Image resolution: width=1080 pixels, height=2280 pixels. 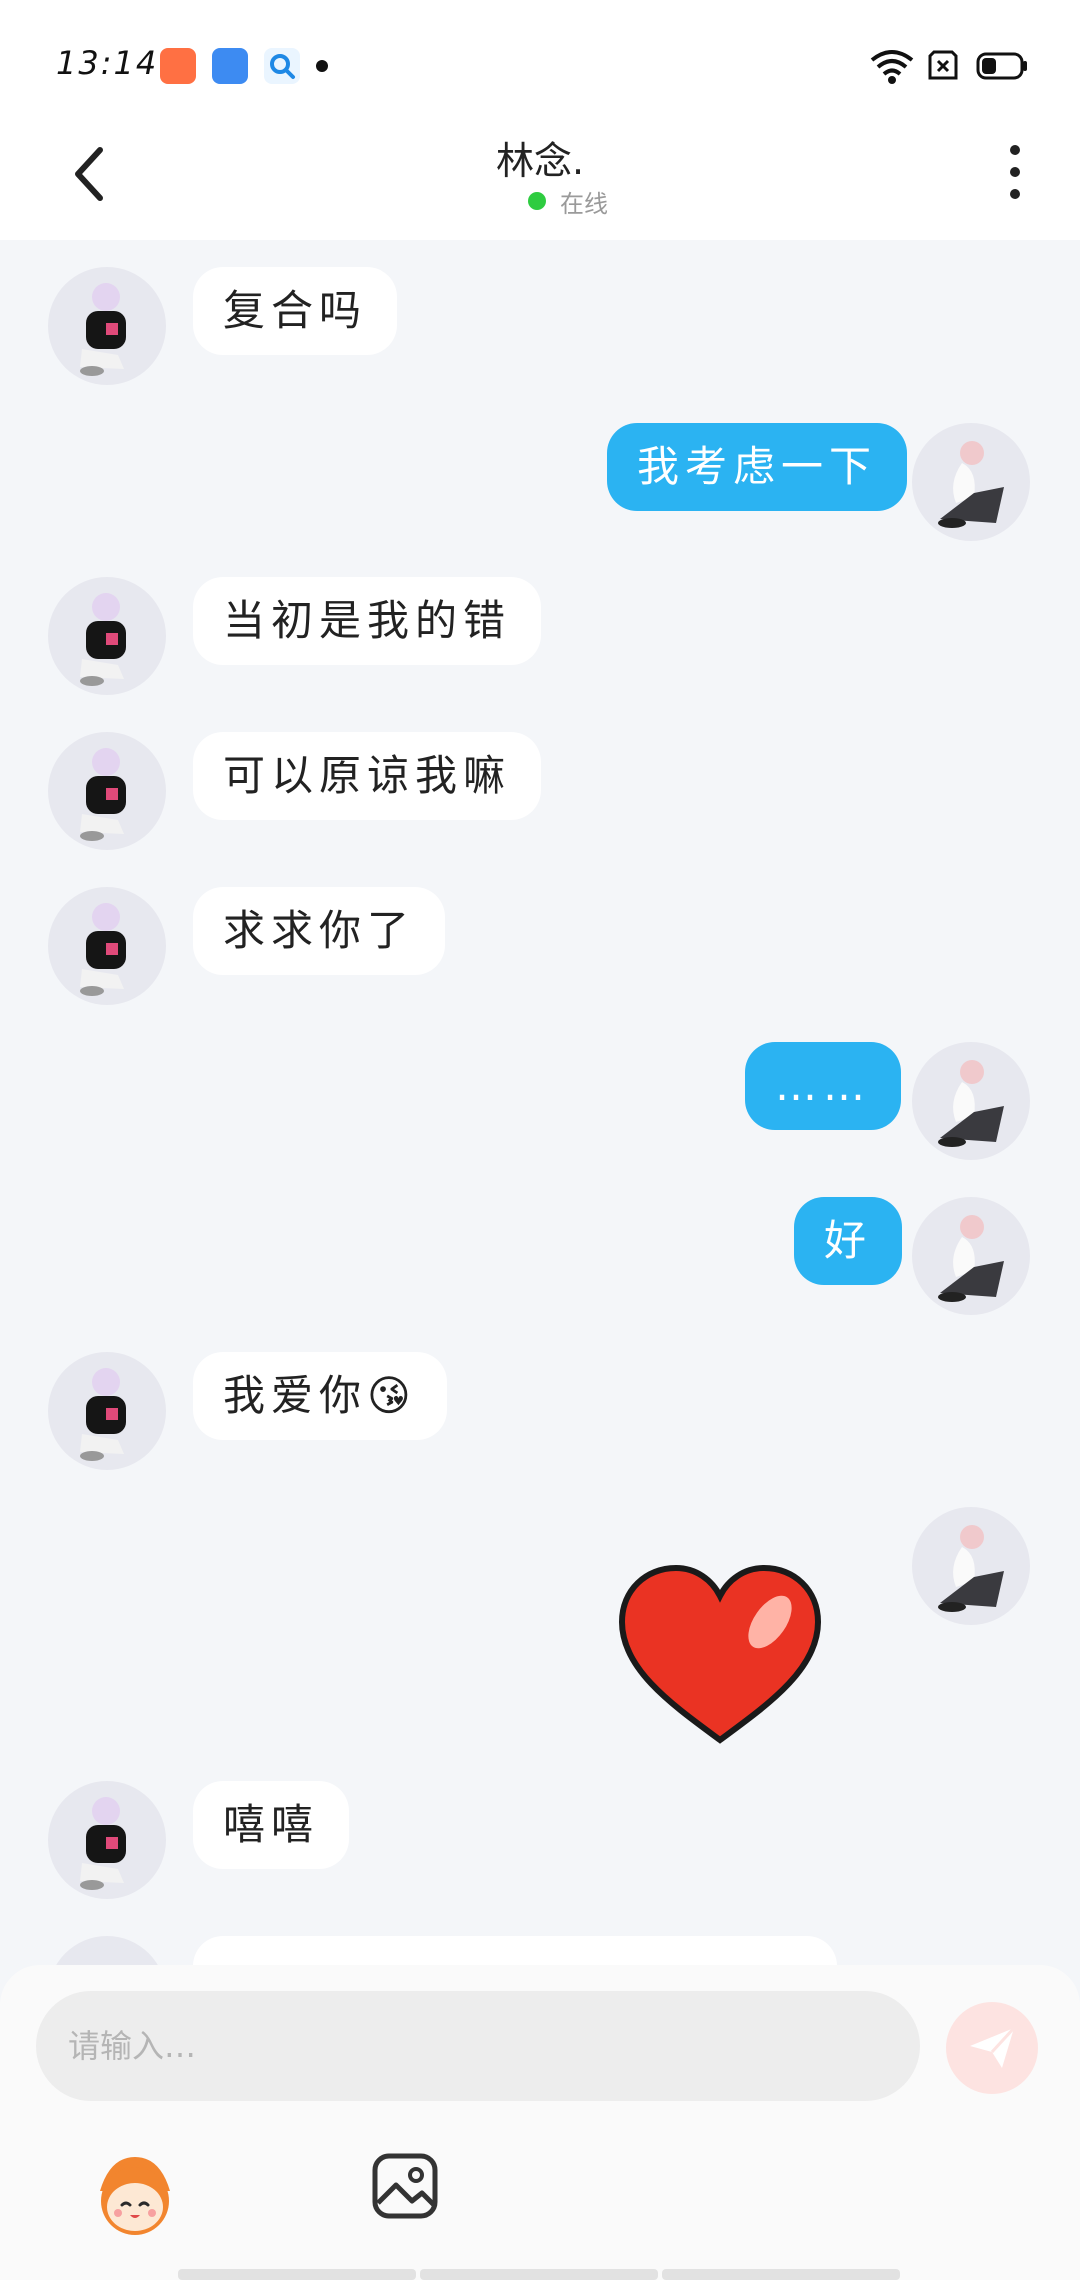 I want to click on contact-name: 林念., so click(x=540, y=161).